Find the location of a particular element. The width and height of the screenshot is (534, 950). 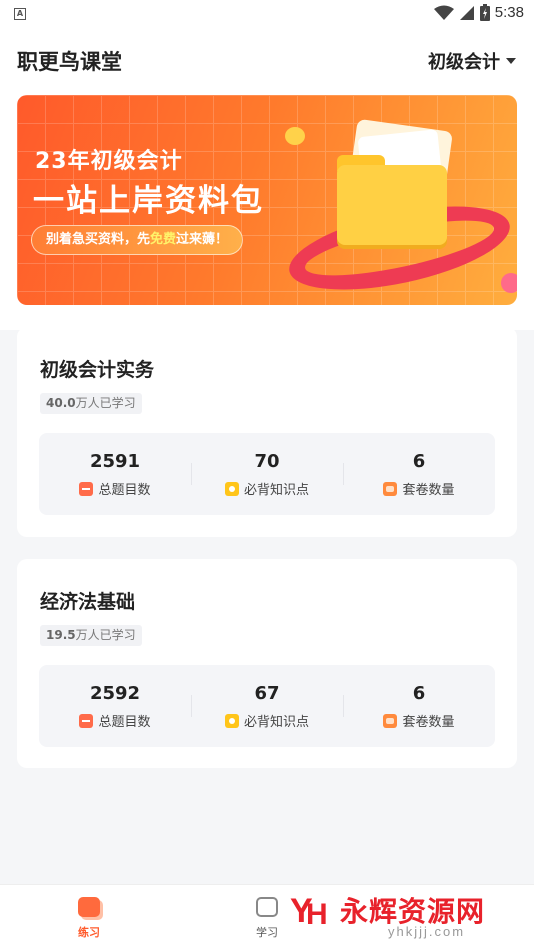

course-name: 经济法基础 is located at coordinates (88, 602).